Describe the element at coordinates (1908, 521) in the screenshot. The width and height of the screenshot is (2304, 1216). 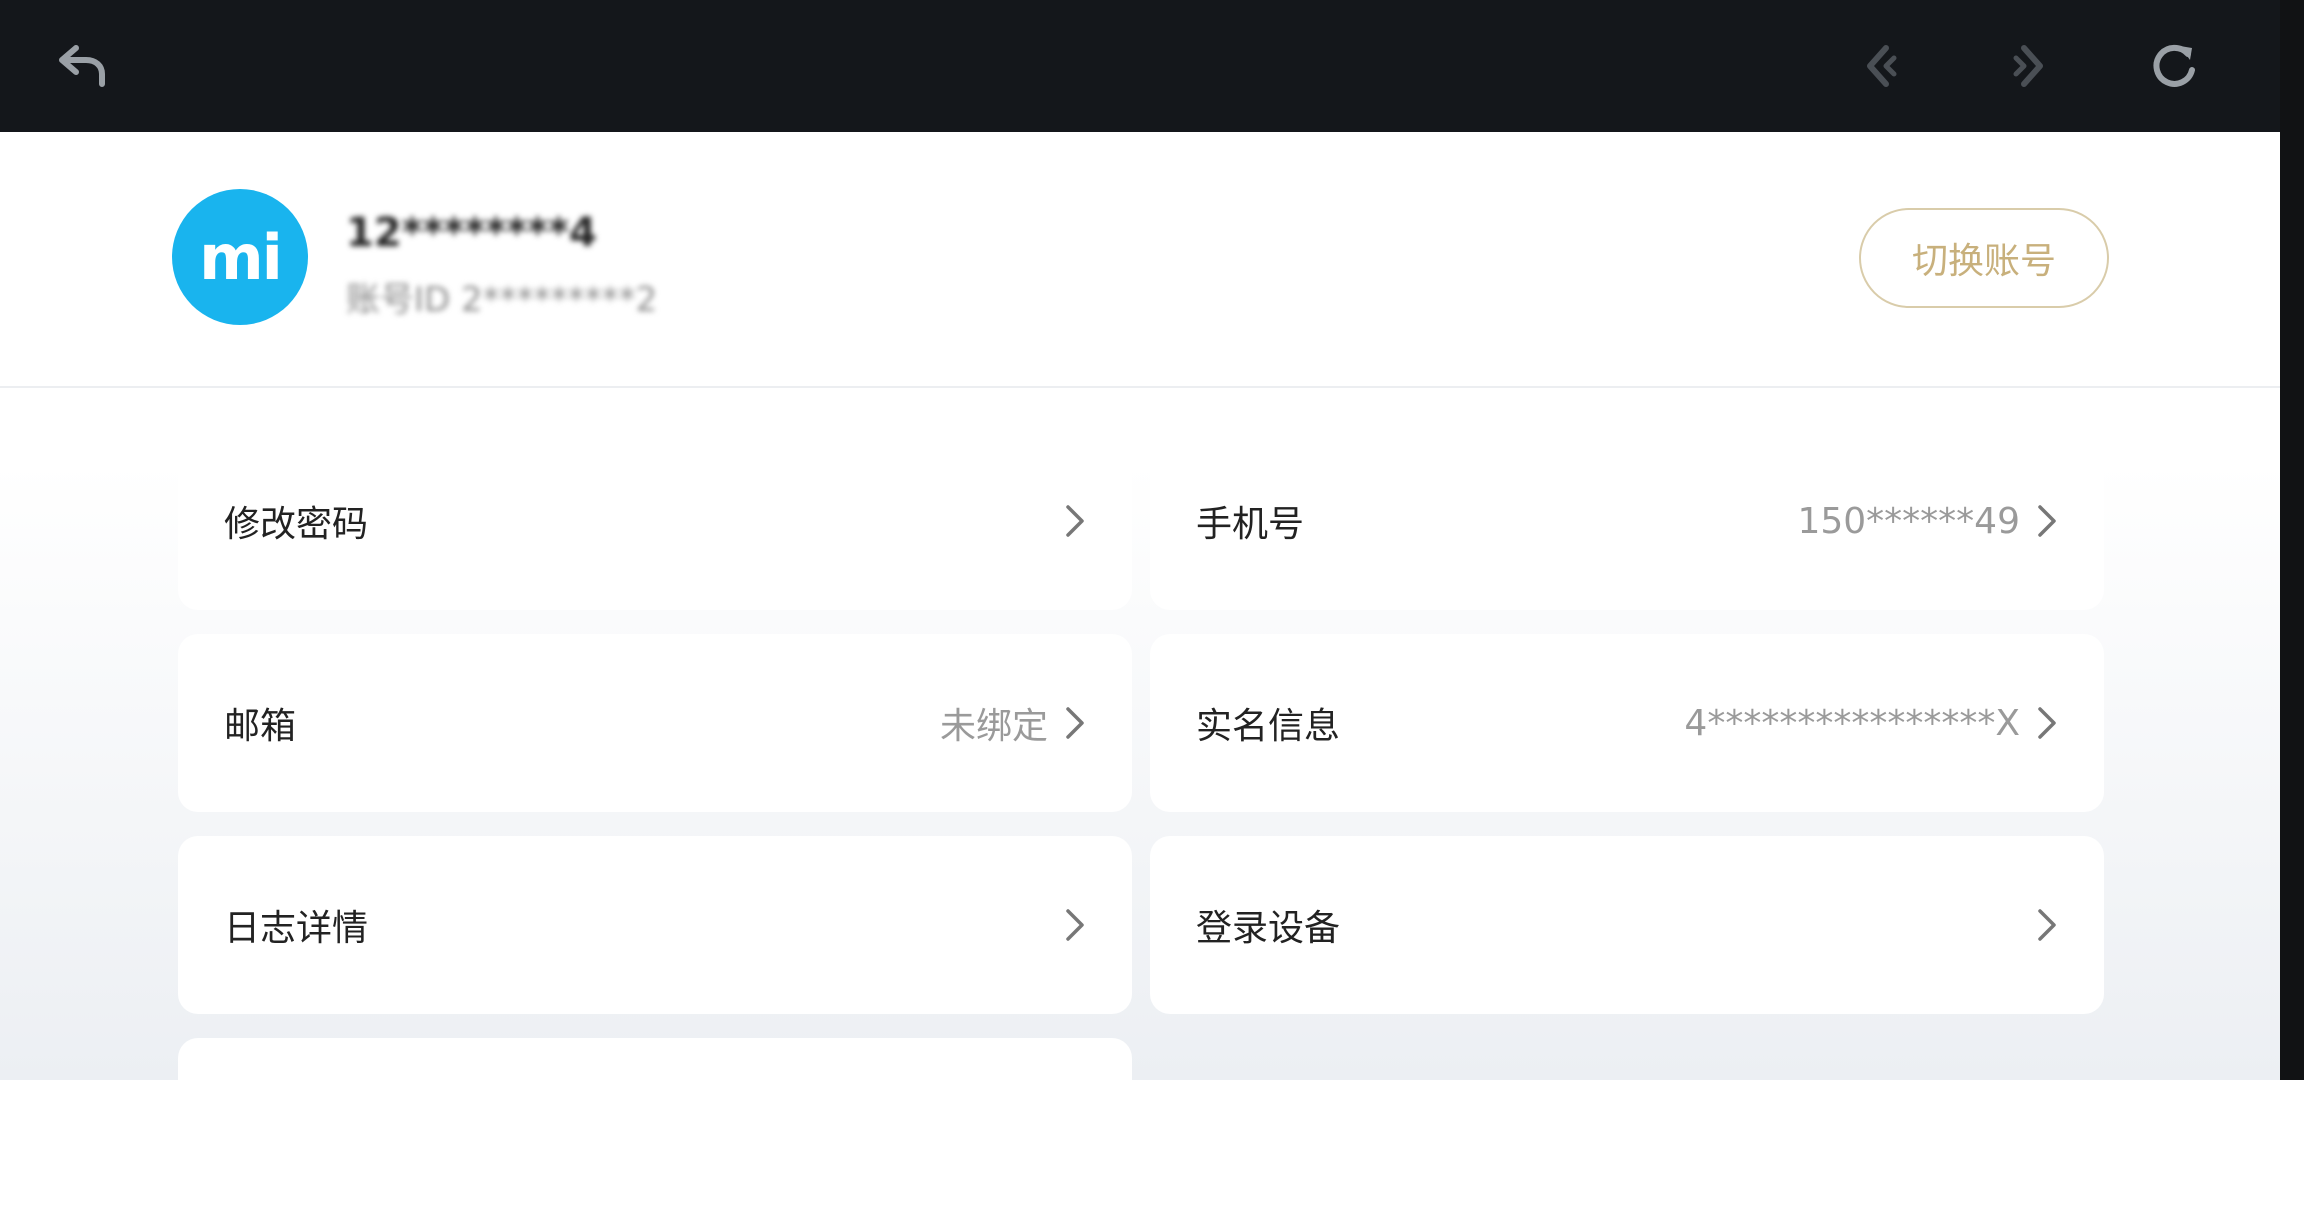
I see `settings-item-value: 150******49` at that location.